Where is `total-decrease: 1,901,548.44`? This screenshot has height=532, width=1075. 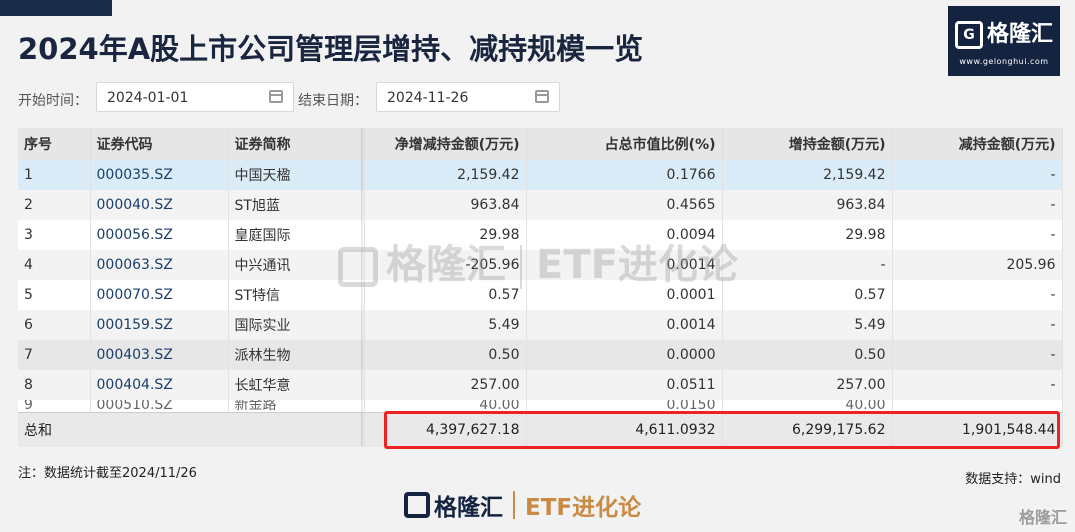 total-decrease: 1,901,548.44 is located at coordinates (977, 429).